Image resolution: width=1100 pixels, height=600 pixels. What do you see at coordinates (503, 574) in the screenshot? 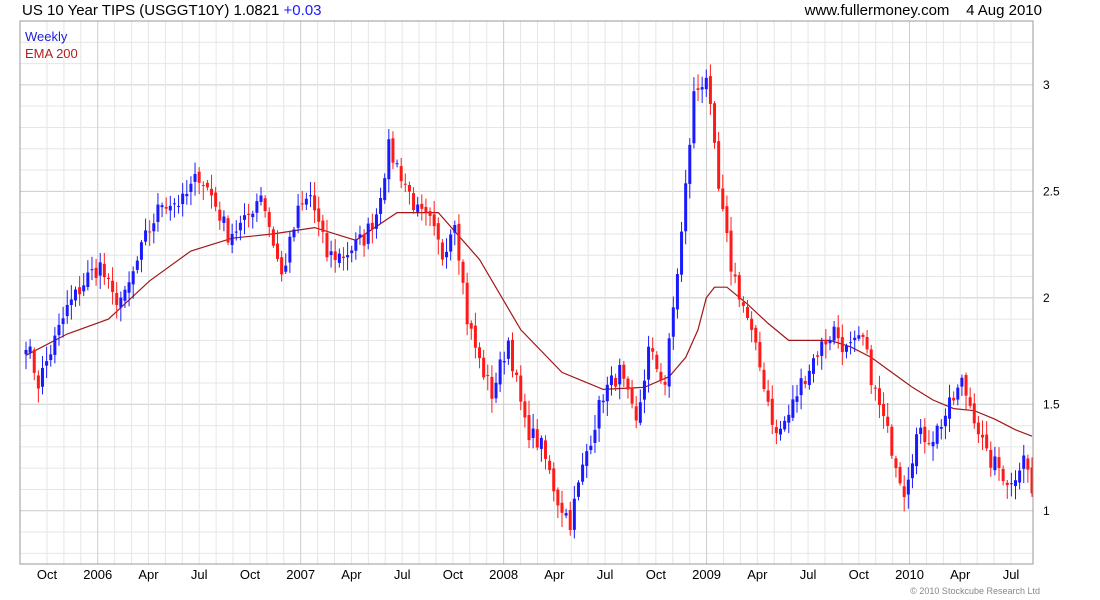
I see `x-tick-label: 2008` at bounding box center [503, 574].